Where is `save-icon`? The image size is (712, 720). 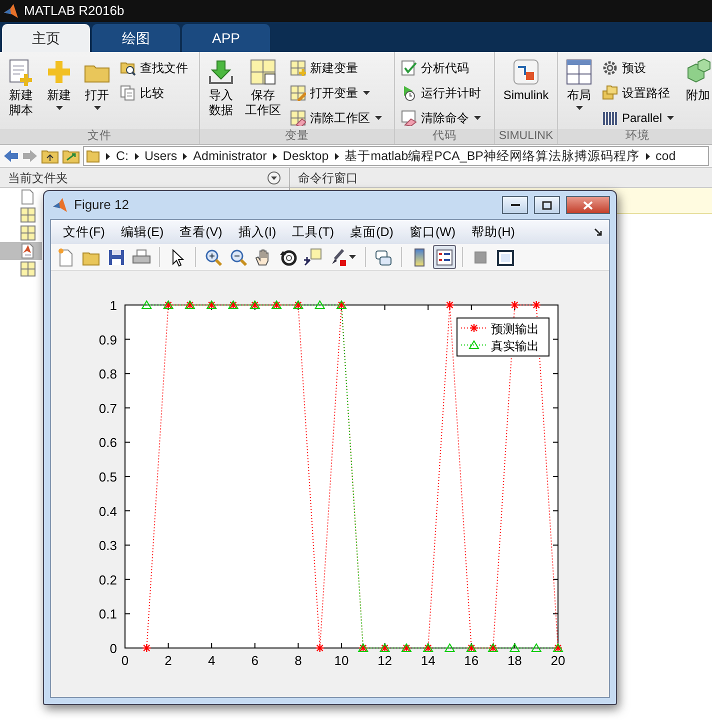 save-icon is located at coordinates (116, 257).